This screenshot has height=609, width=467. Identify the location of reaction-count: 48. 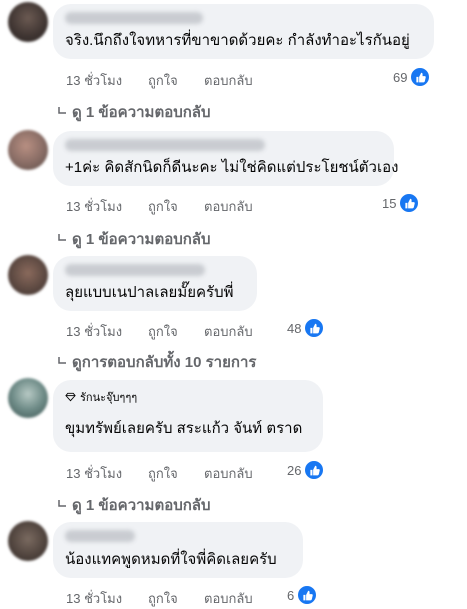
(306, 328).